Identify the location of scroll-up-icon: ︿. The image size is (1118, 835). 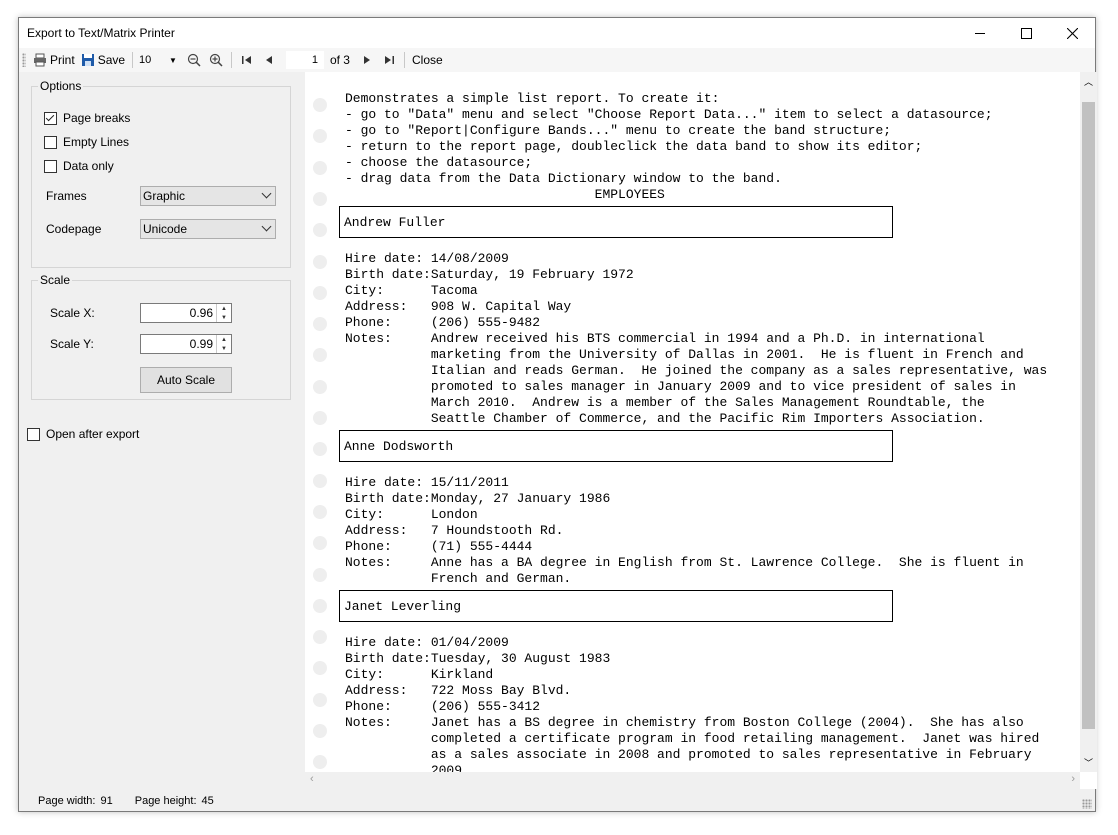
(1088, 81).